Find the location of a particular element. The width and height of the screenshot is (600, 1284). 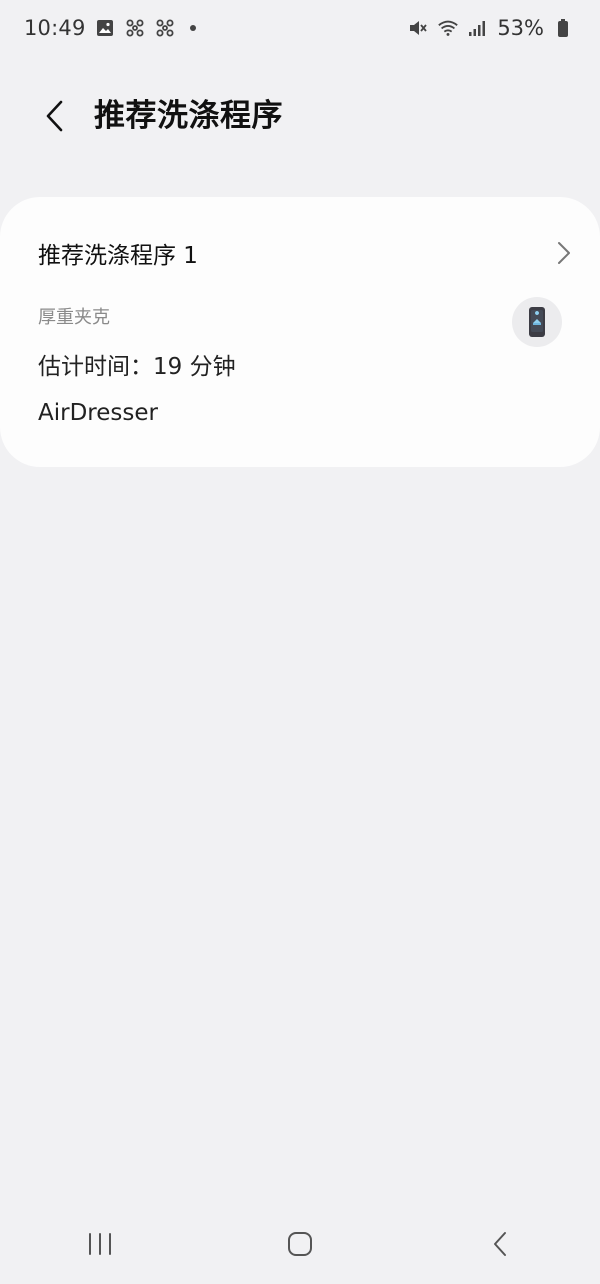

airdresser-device-icon is located at coordinates (537, 322).